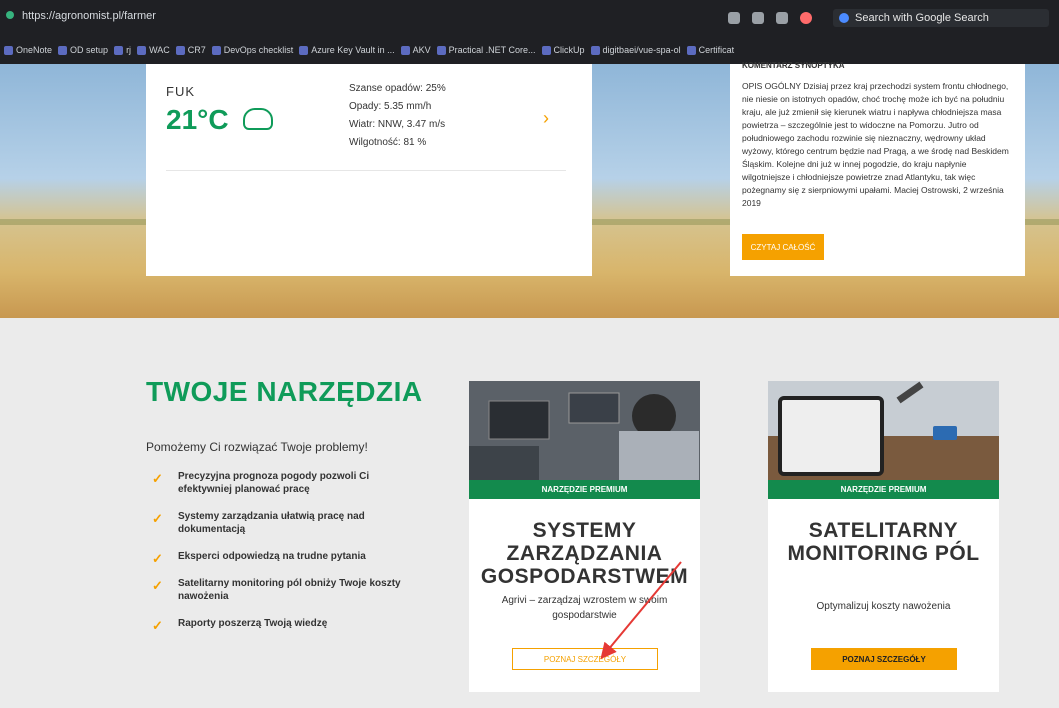  I want to click on divider, so click(366, 170).